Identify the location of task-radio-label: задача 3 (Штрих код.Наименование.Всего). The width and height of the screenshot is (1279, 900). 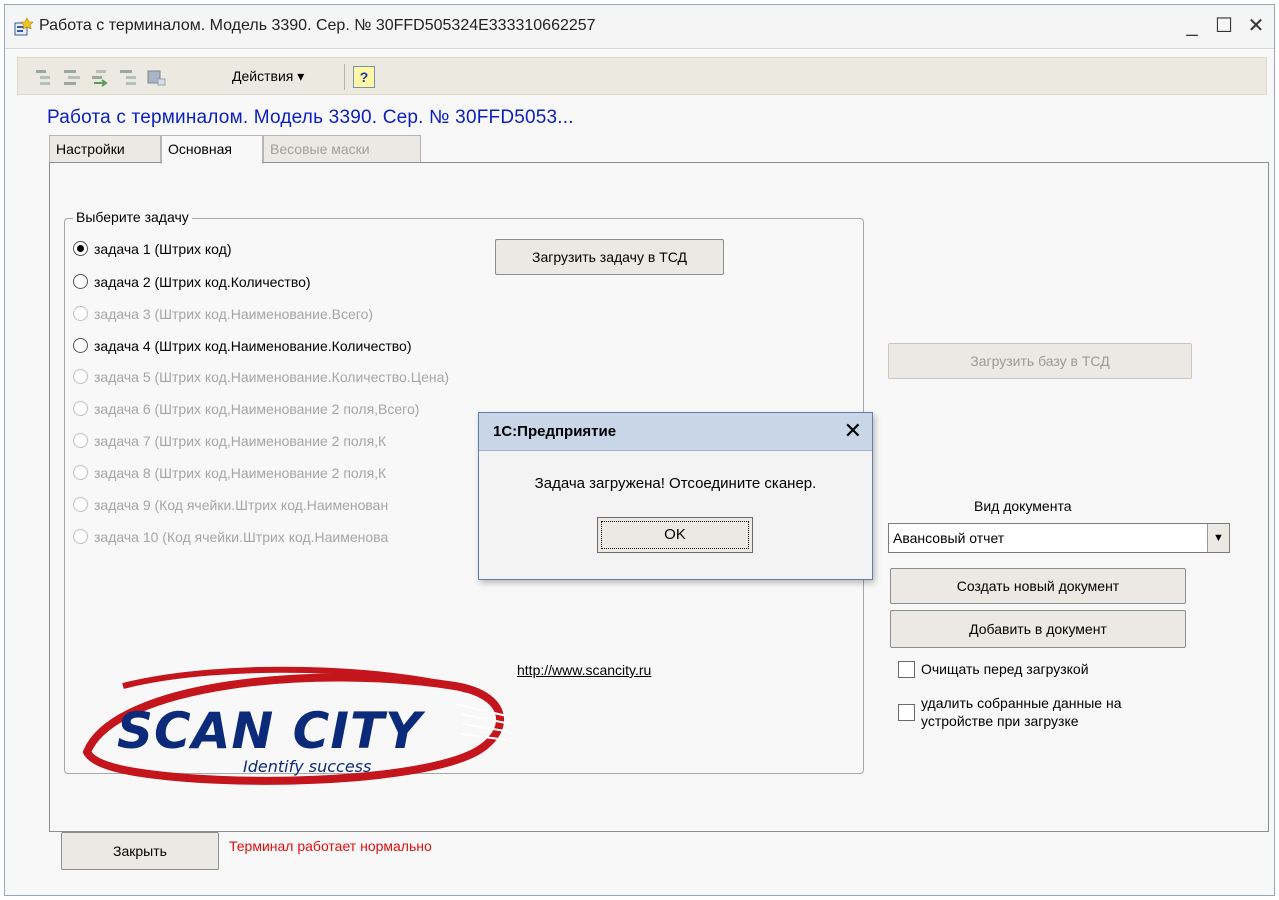
(234, 314).